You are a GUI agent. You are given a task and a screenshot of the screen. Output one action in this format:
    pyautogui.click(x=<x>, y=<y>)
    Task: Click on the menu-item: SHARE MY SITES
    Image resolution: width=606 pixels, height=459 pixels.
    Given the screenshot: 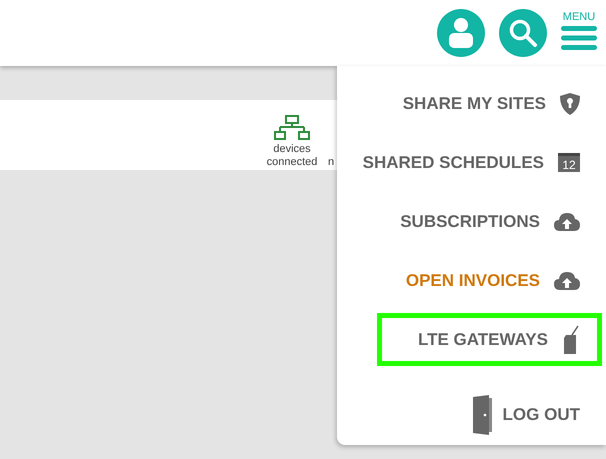 What is the action you would take?
    pyautogui.click(x=474, y=104)
    